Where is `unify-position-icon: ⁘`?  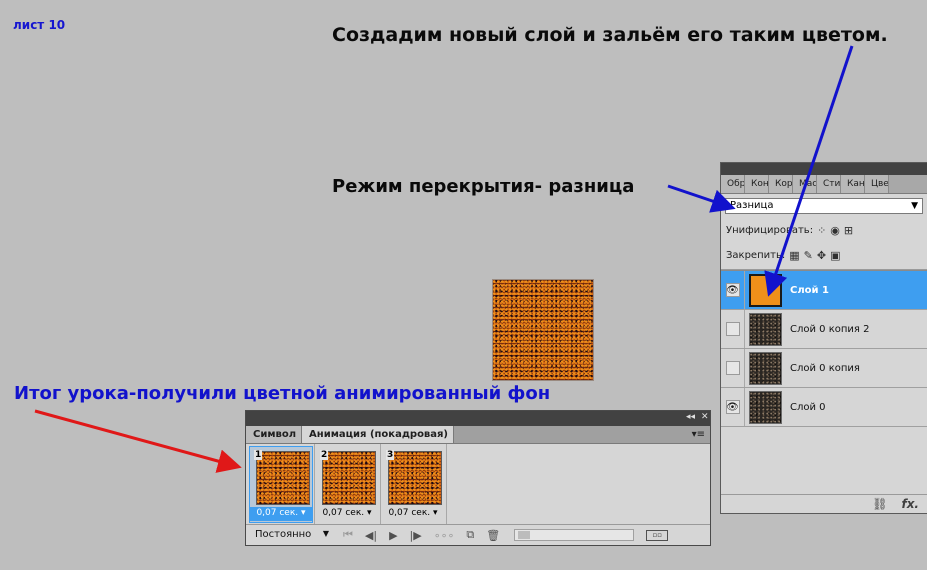 unify-position-icon: ⁘ is located at coordinates (821, 230).